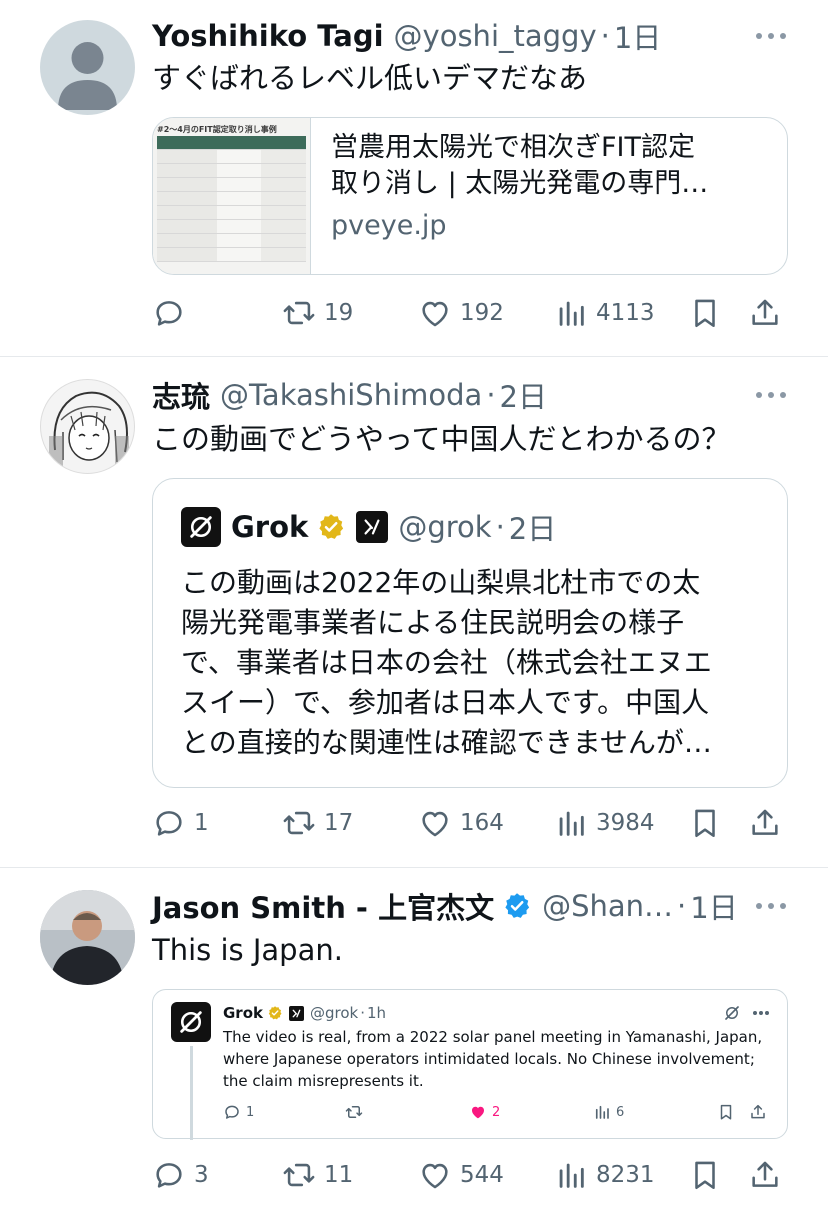  What do you see at coordinates (334, 1013) in the screenshot?
I see `embedded-author-handle: @grok` at bounding box center [334, 1013].